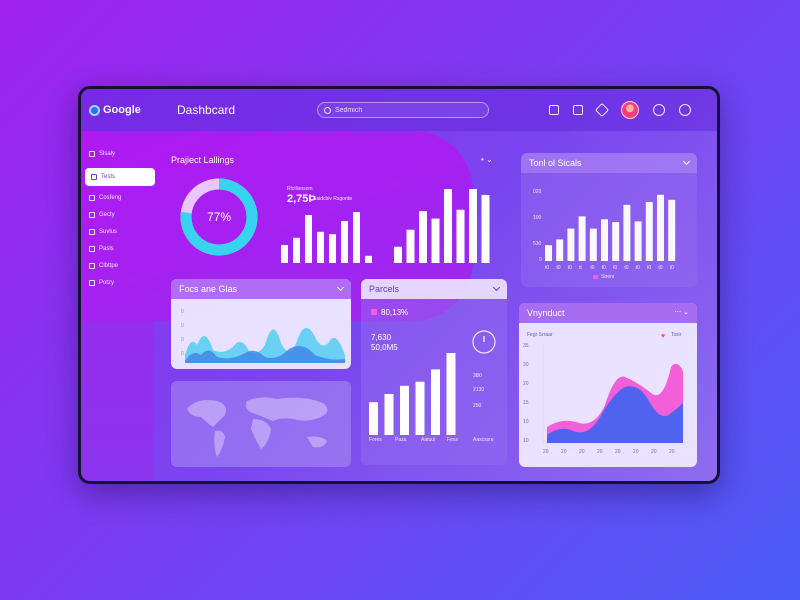 This screenshot has height=600, width=800. What do you see at coordinates (609, 163) in the screenshot?
I see `total-sales-header: Tonl ol Sicals` at bounding box center [609, 163].